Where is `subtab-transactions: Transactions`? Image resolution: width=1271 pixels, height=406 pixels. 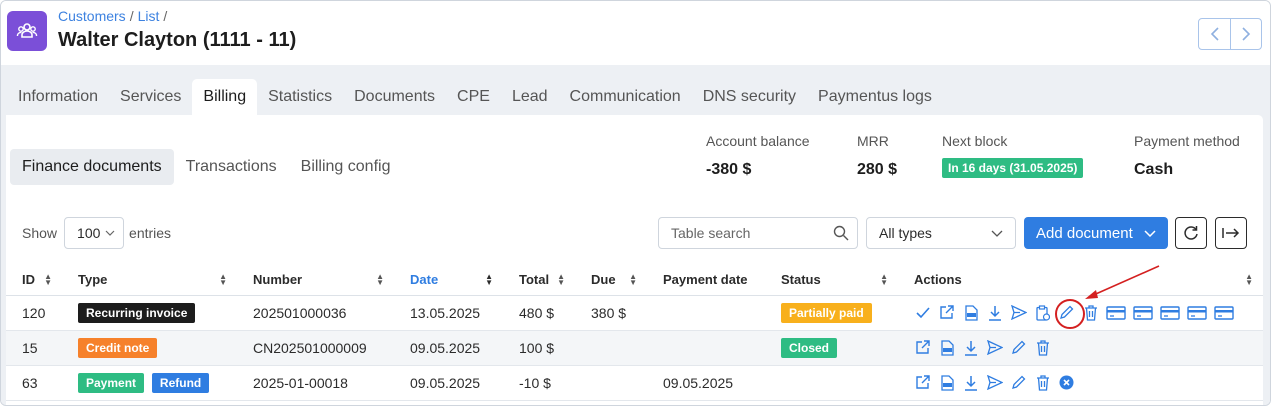
subtab-transactions: Transactions is located at coordinates (231, 167).